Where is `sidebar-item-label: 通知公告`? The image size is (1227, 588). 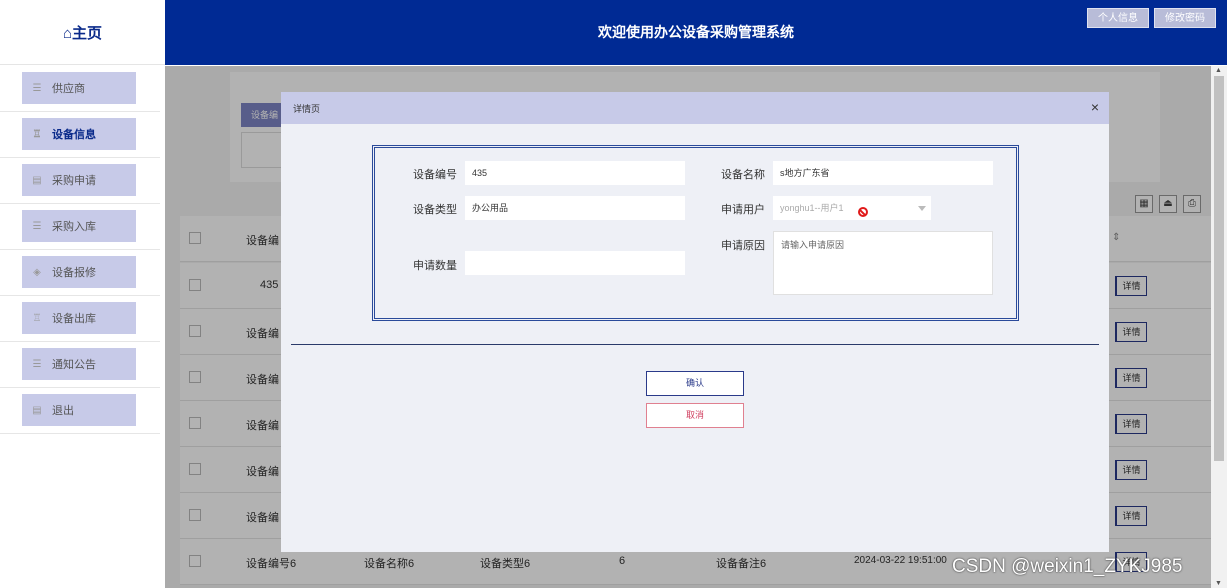 sidebar-item-label: 通知公告 is located at coordinates (74, 365).